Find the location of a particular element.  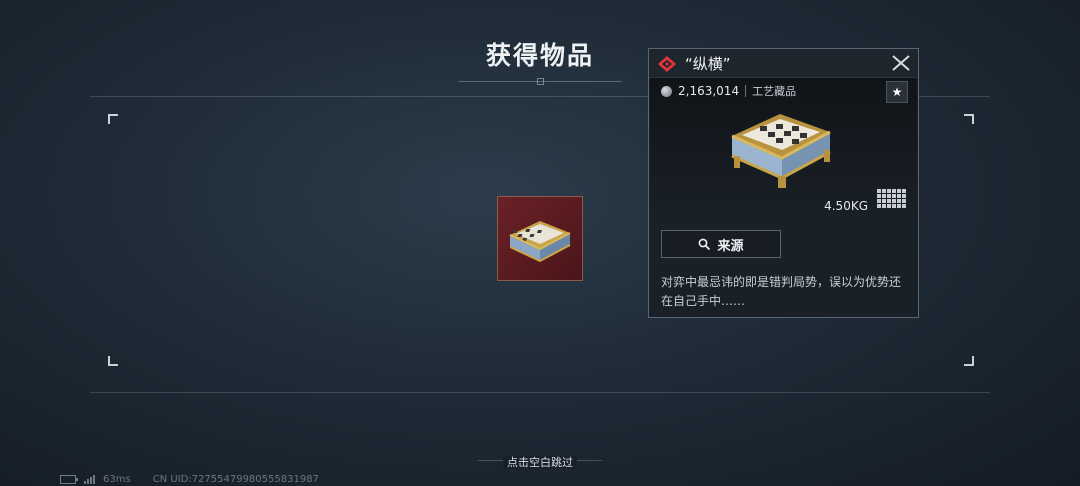

corner-top-left is located at coordinates (113, 119).